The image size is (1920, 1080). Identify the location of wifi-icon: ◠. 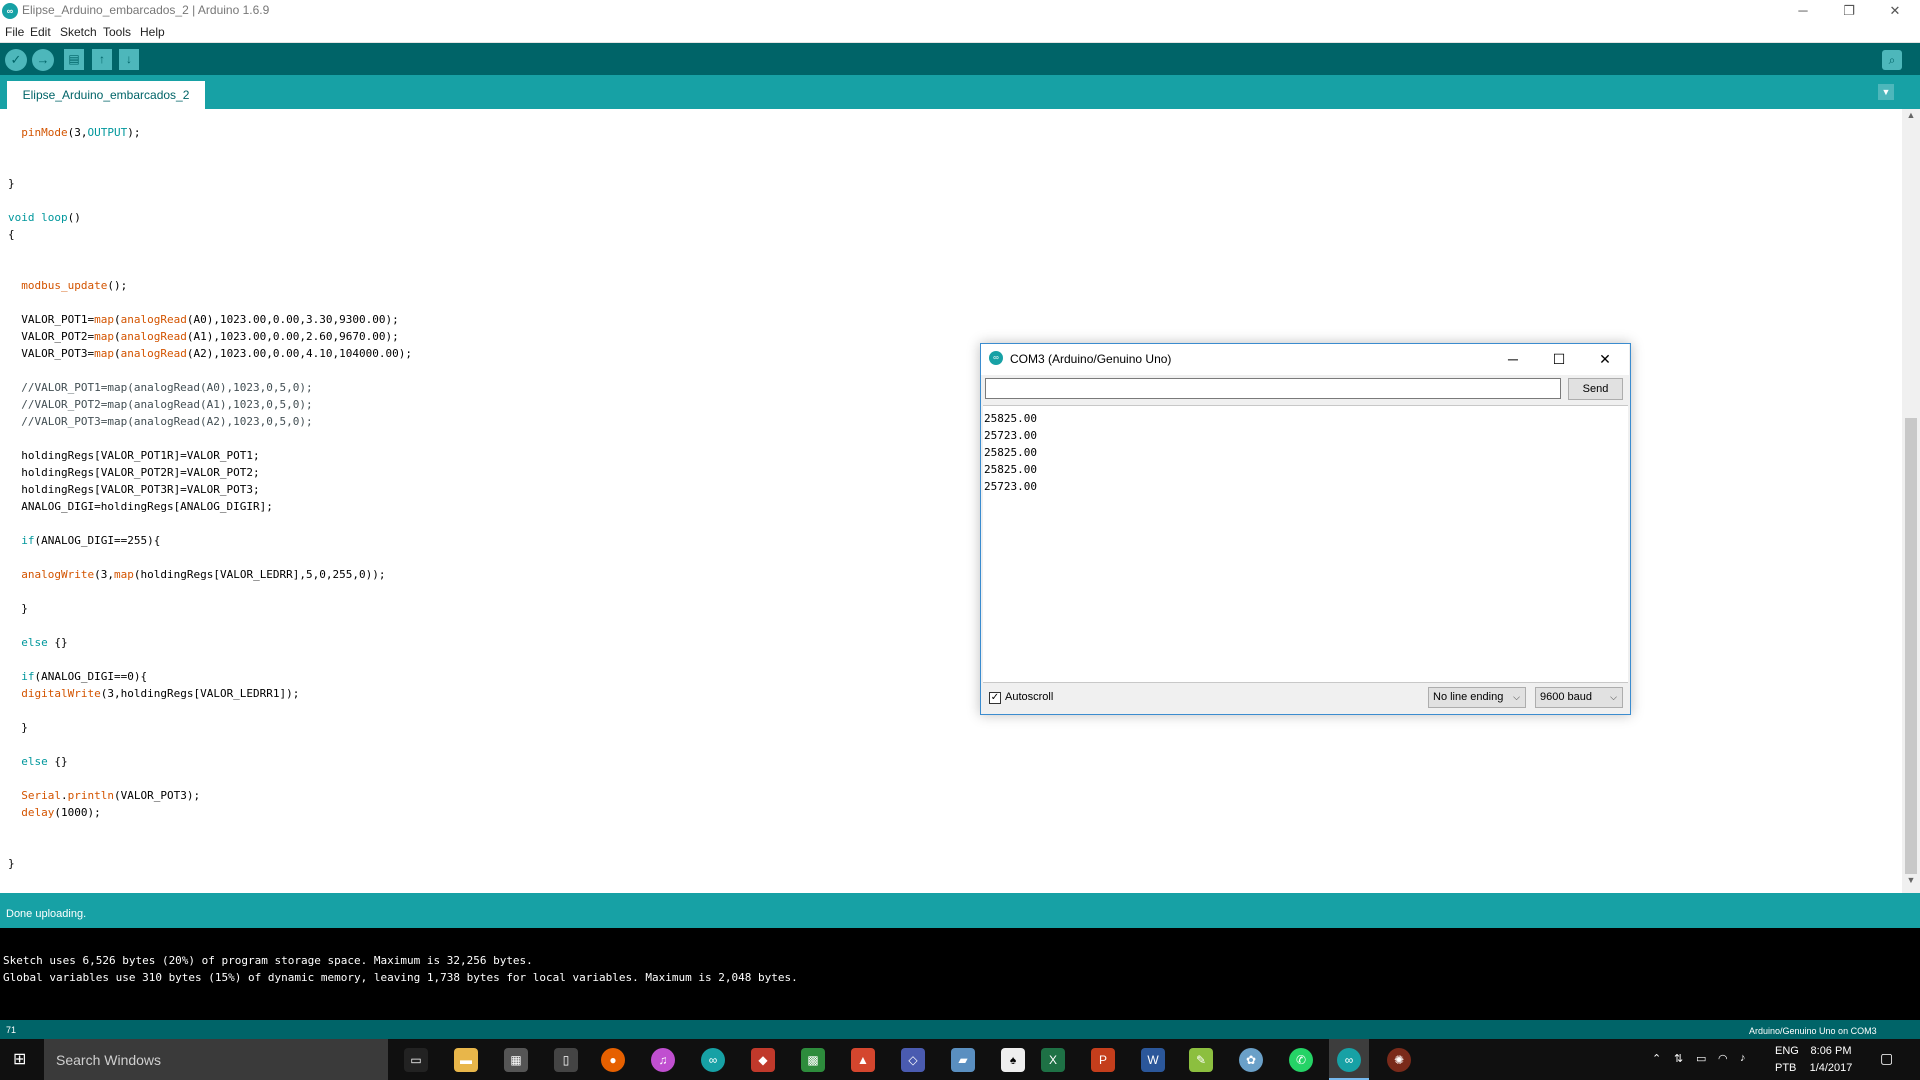
(1723, 1058).